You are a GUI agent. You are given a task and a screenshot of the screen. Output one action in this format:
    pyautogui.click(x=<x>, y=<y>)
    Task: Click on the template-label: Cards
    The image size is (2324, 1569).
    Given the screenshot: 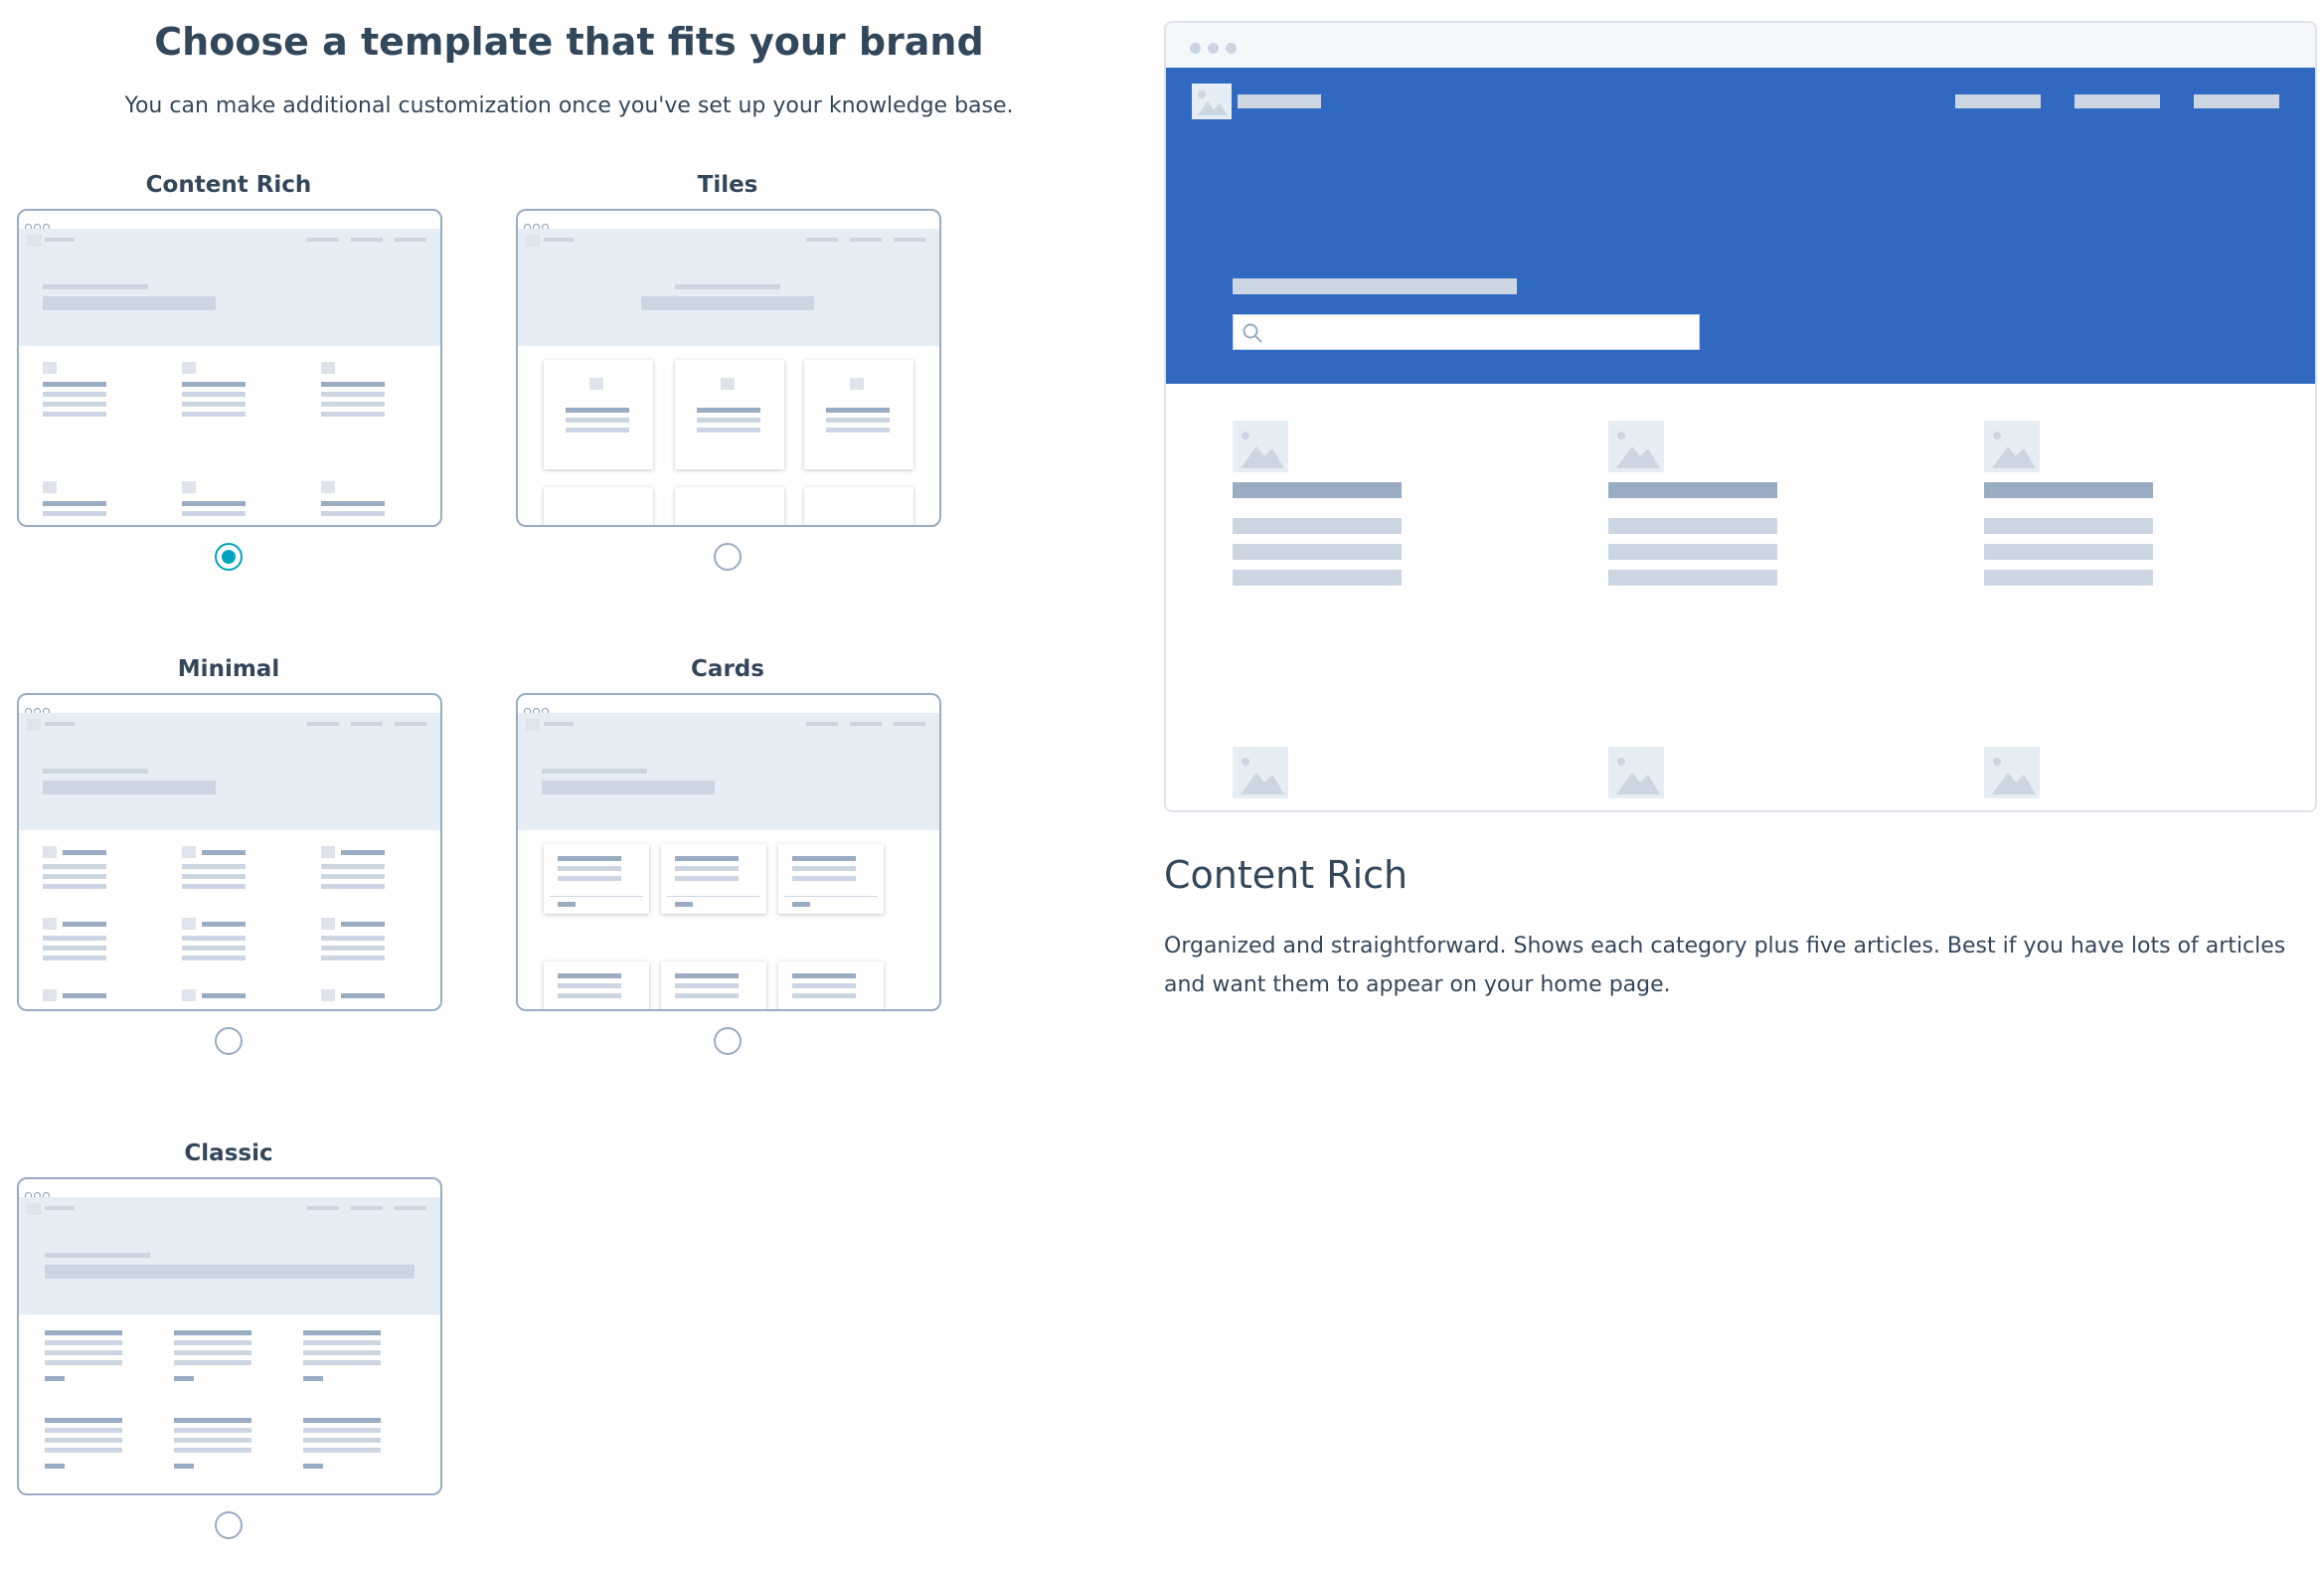 What is the action you would take?
    pyautogui.click(x=727, y=669)
    